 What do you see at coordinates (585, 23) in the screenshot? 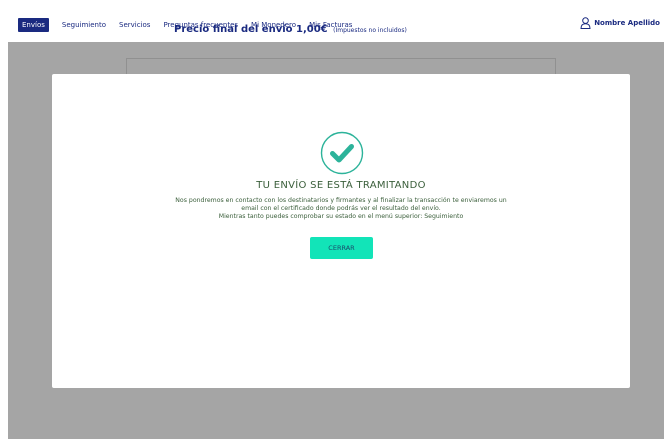
I see `user-icon` at bounding box center [585, 23].